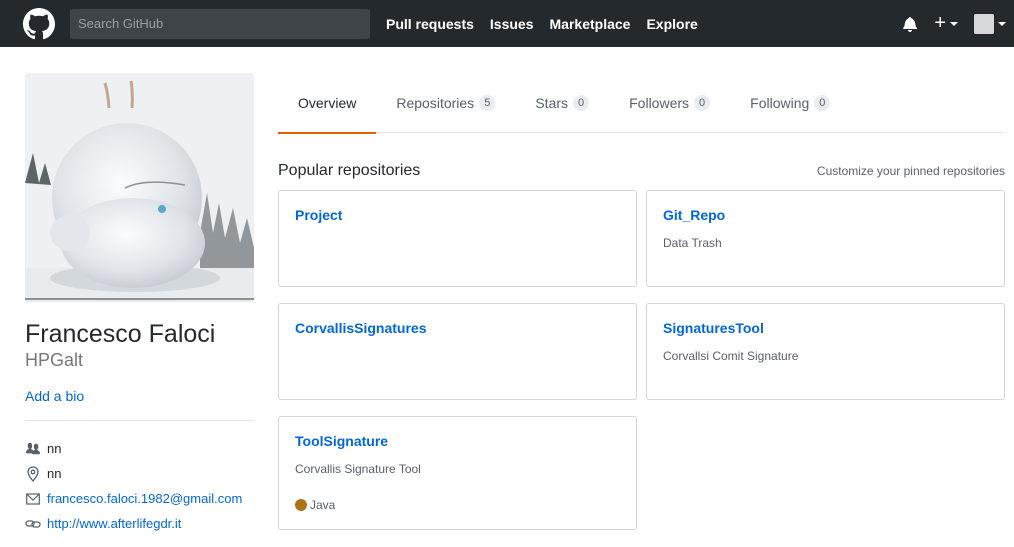 This screenshot has height=547, width=1014. Describe the element at coordinates (139, 448) in the screenshot. I see `detail-organization: nn` at that location.